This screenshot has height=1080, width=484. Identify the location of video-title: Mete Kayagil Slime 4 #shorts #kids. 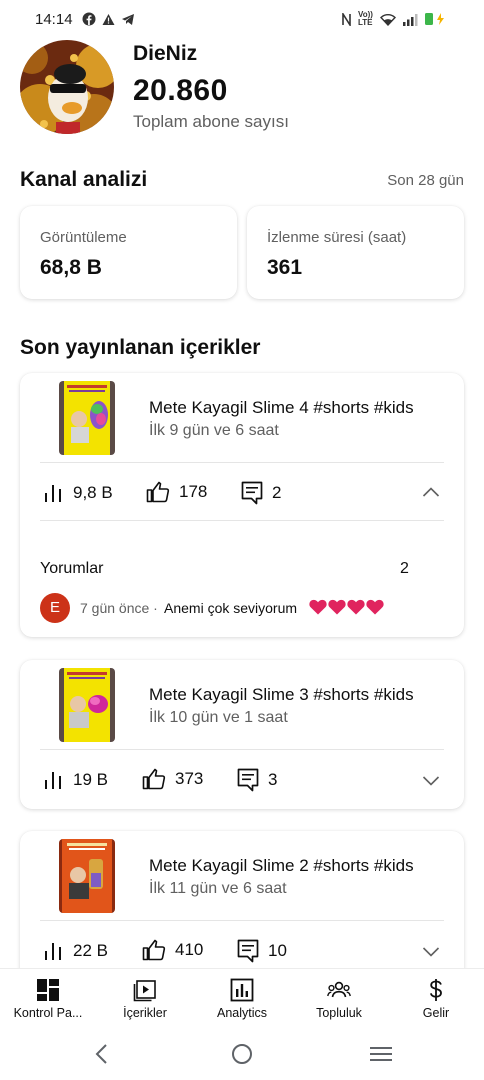
(281, 408).